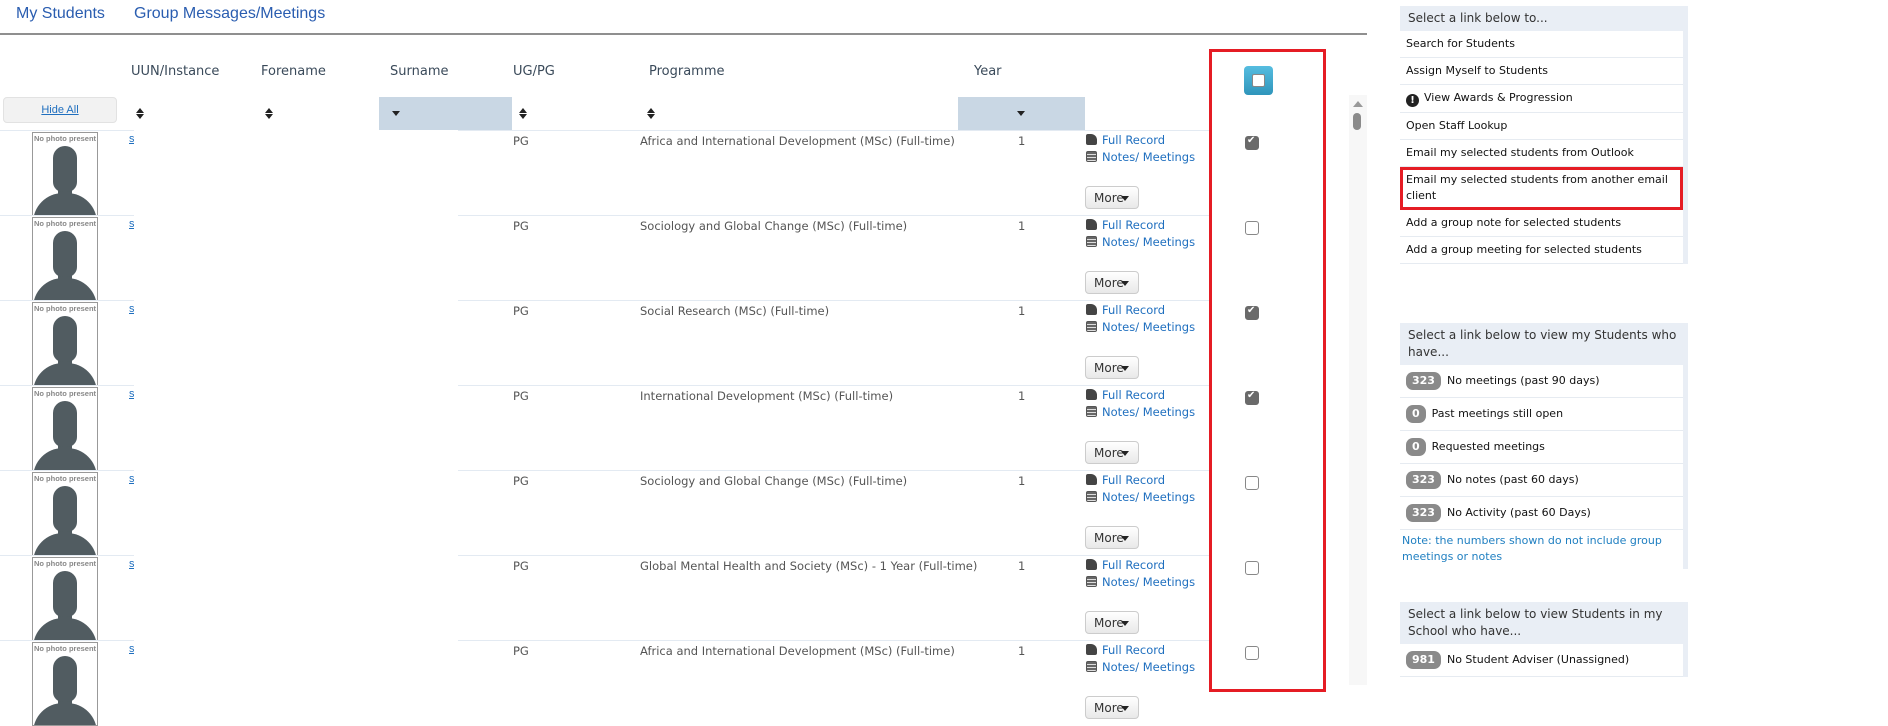  What do you see at coordinates (1021, 114) in the screenshot?
I see `sort-year-desc-icon` at bounding box center [1021, 114].